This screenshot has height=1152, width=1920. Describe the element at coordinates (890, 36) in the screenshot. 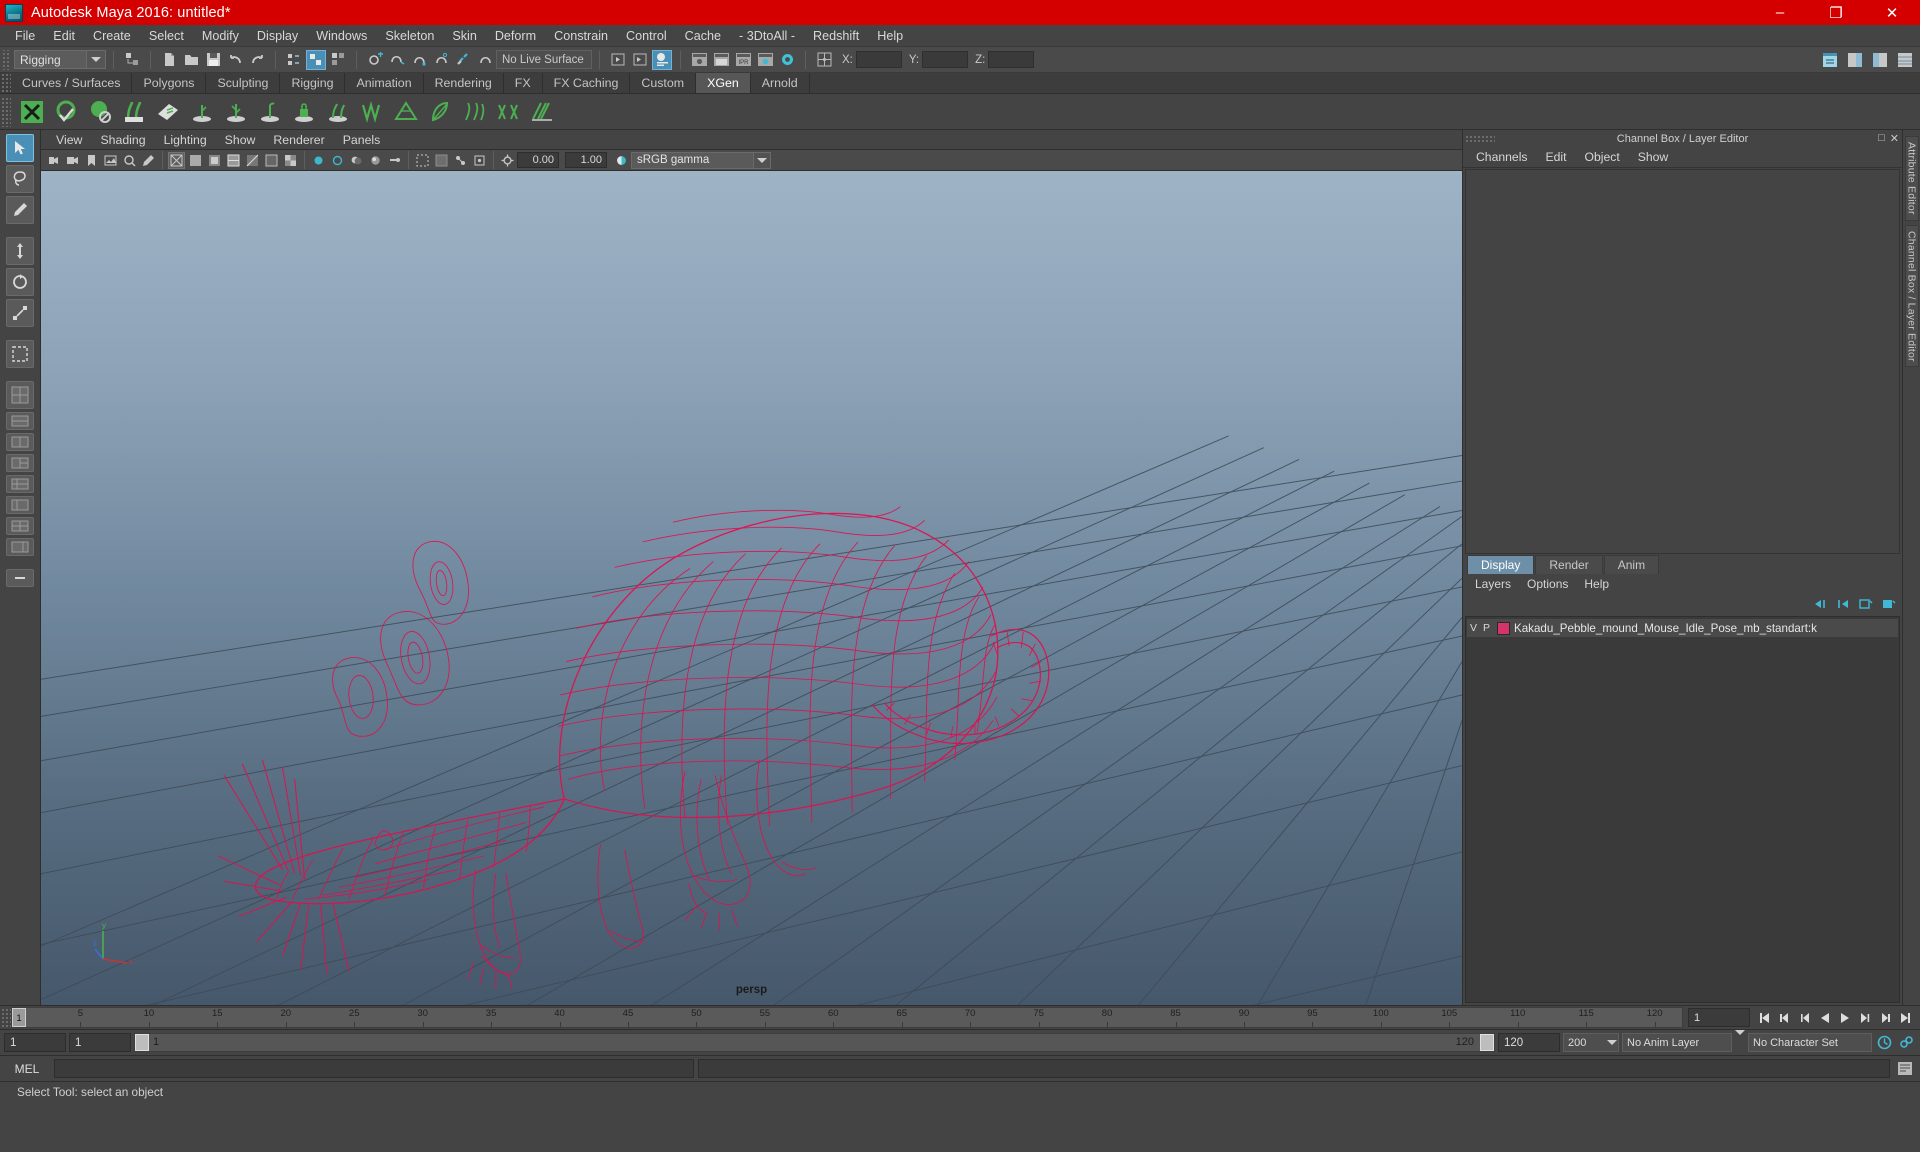

I see `menu-help: Help` at that location.